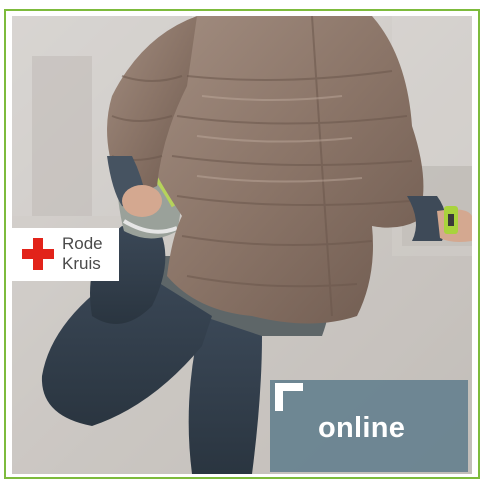  I want to click on red-cross-icon, so click(38, 254).